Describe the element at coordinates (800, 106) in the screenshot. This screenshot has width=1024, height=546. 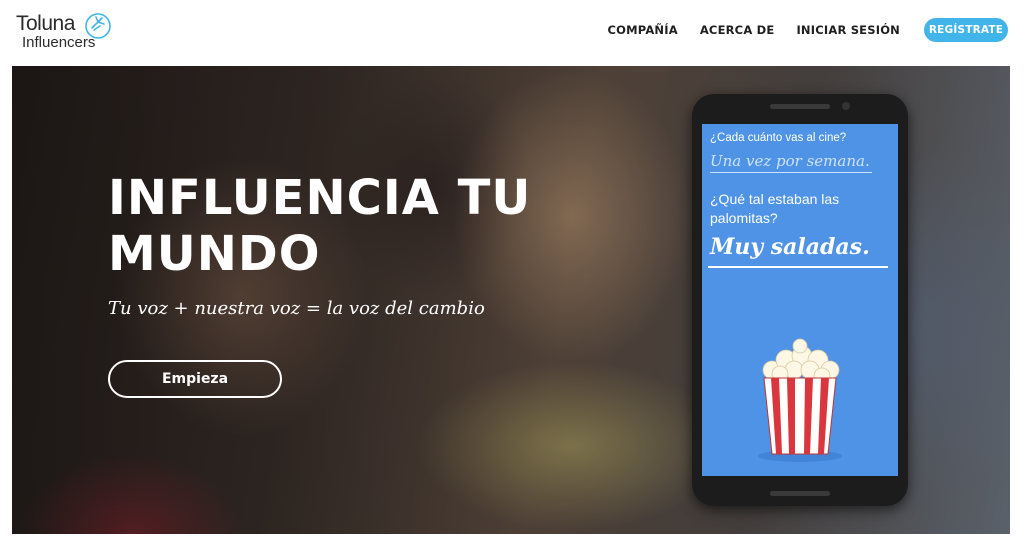
I see `phone-speaker` at that location.